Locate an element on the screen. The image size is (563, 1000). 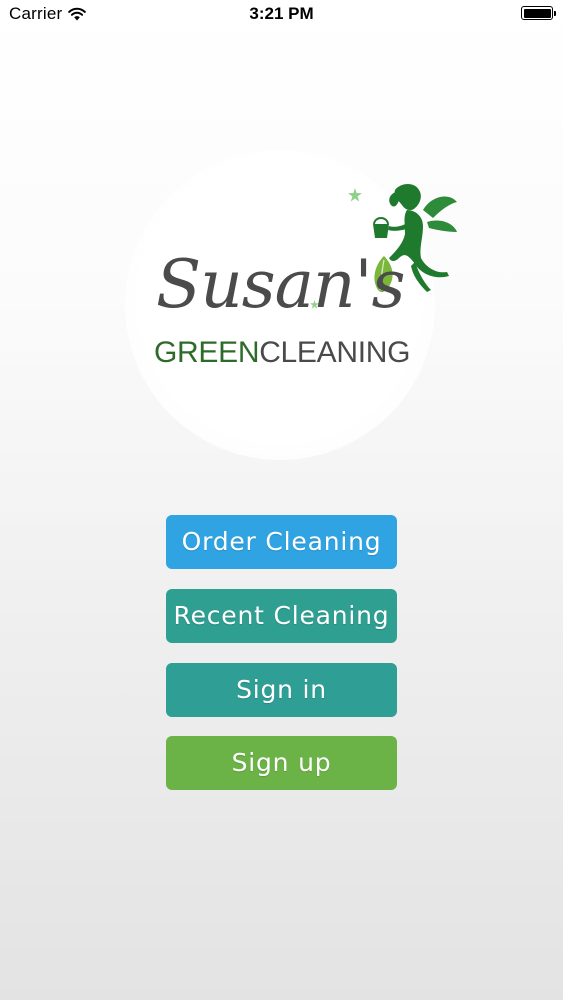
sign-in-button: Sign in is located at coordinates (281, 690).